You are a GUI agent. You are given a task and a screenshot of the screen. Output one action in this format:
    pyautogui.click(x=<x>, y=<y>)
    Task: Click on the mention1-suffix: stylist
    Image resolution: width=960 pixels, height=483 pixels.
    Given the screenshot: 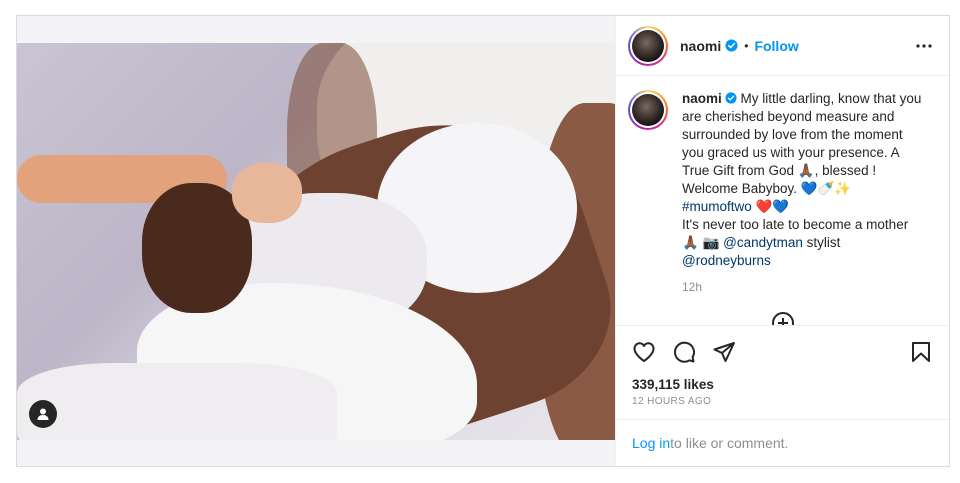 What is the action you would take?
    pyautogui.click(x=821, y=242)
    